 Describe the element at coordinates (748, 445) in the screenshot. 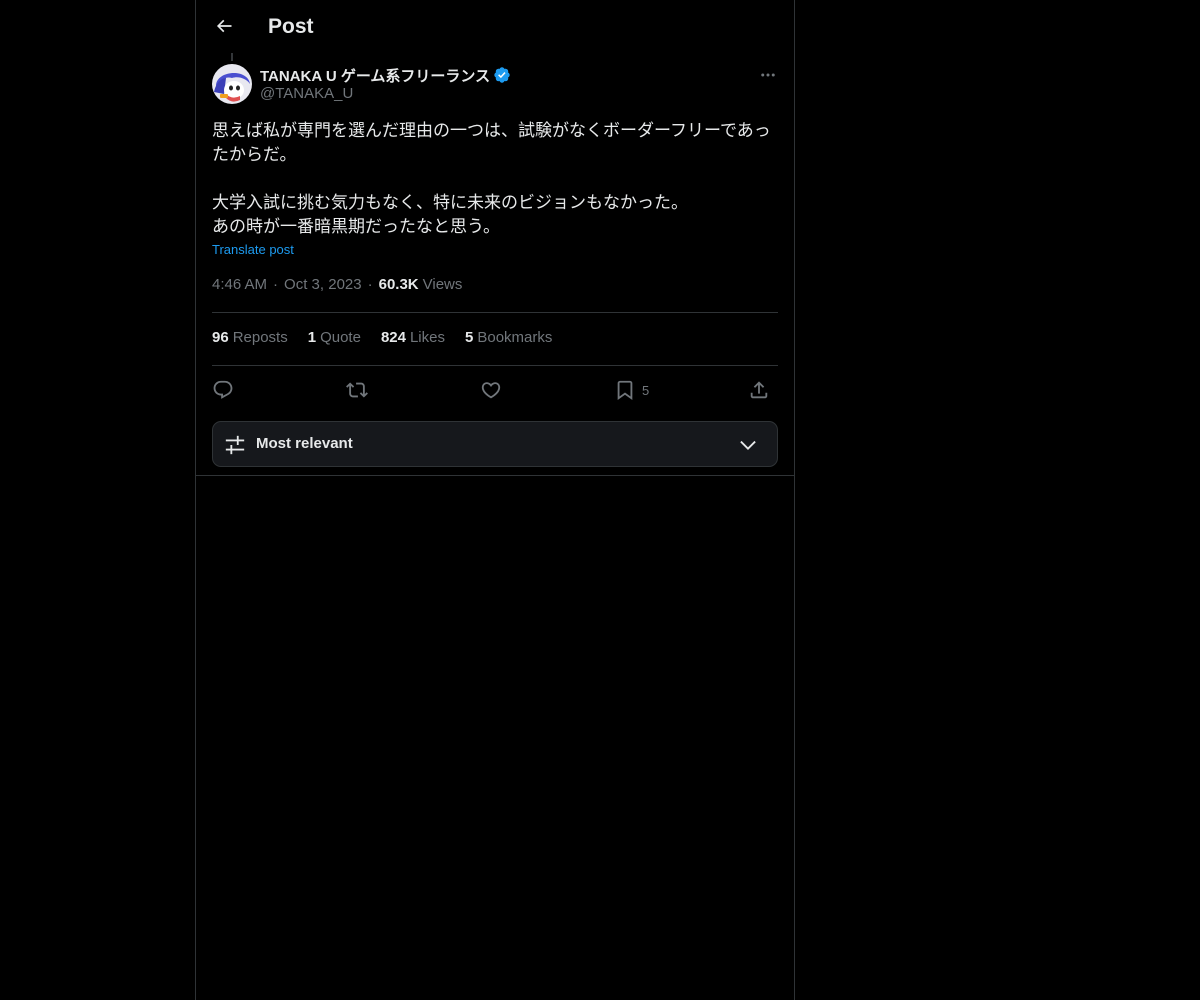

I see `chevron-down-icon` at that location.